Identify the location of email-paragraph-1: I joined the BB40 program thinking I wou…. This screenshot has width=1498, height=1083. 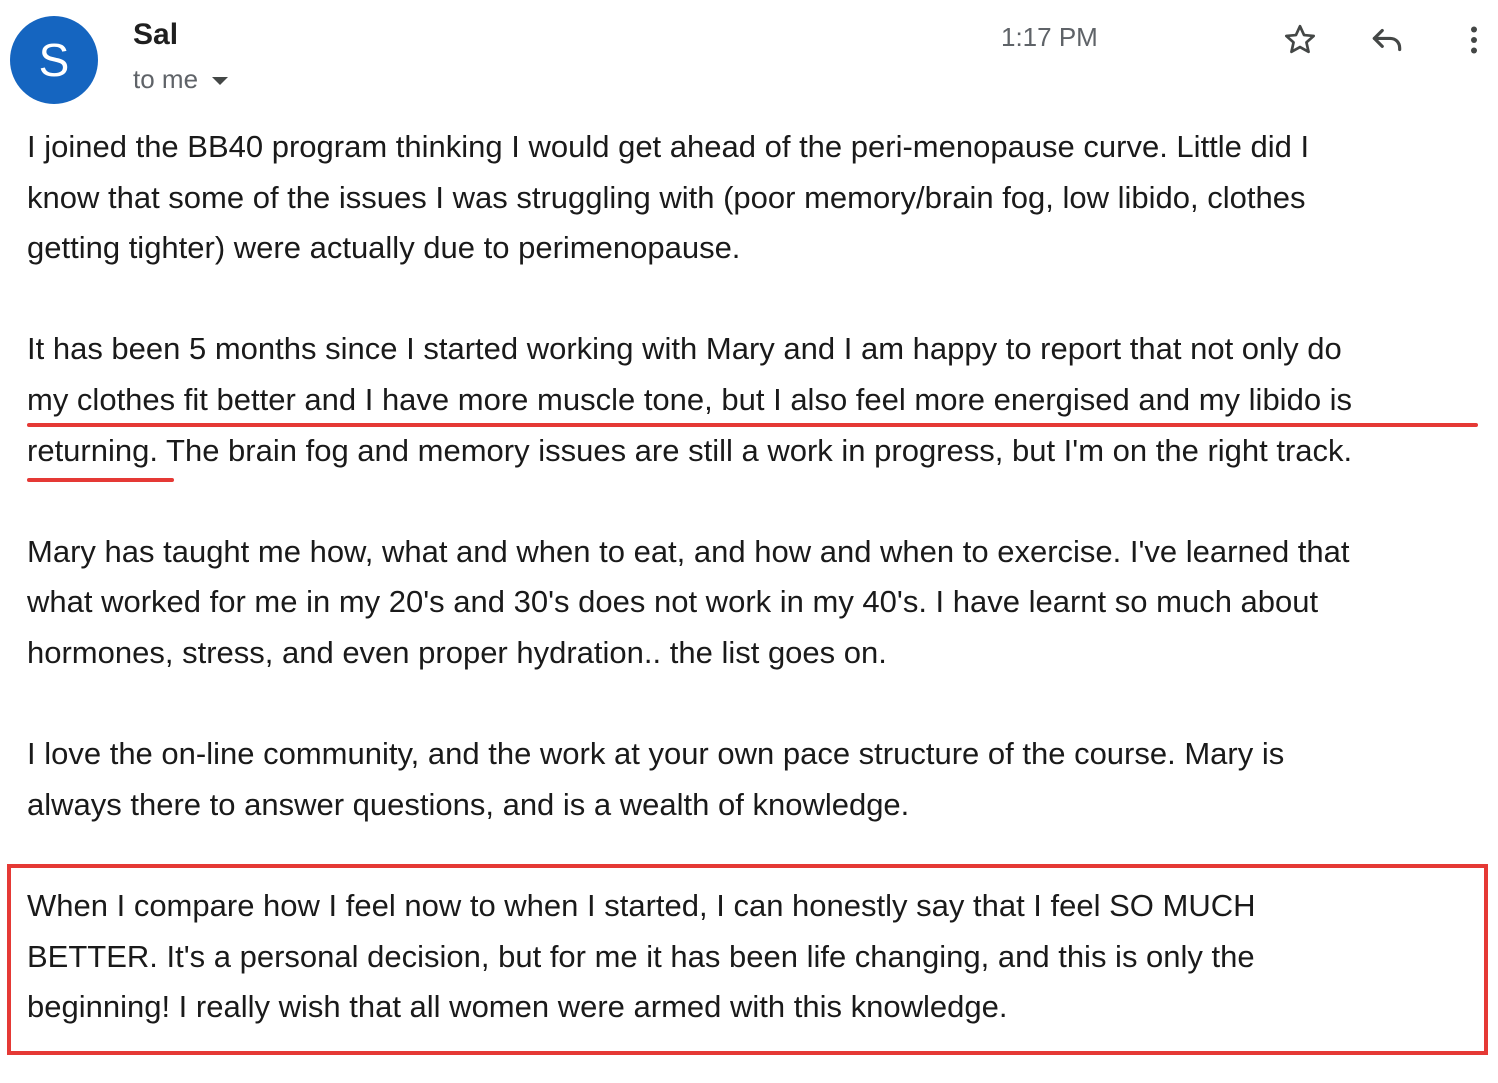
(668, 197).